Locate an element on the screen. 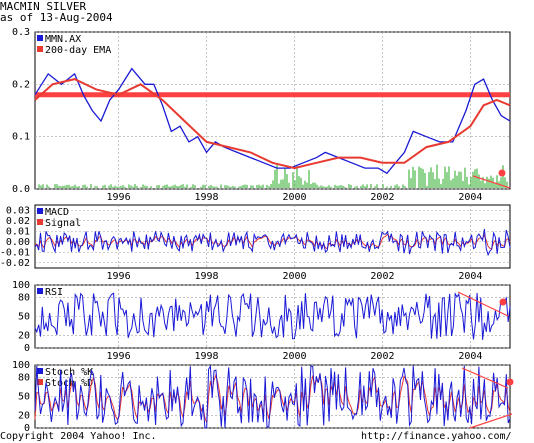  macd-x-tick-label: 1998 is located at coordinates (206, 276).